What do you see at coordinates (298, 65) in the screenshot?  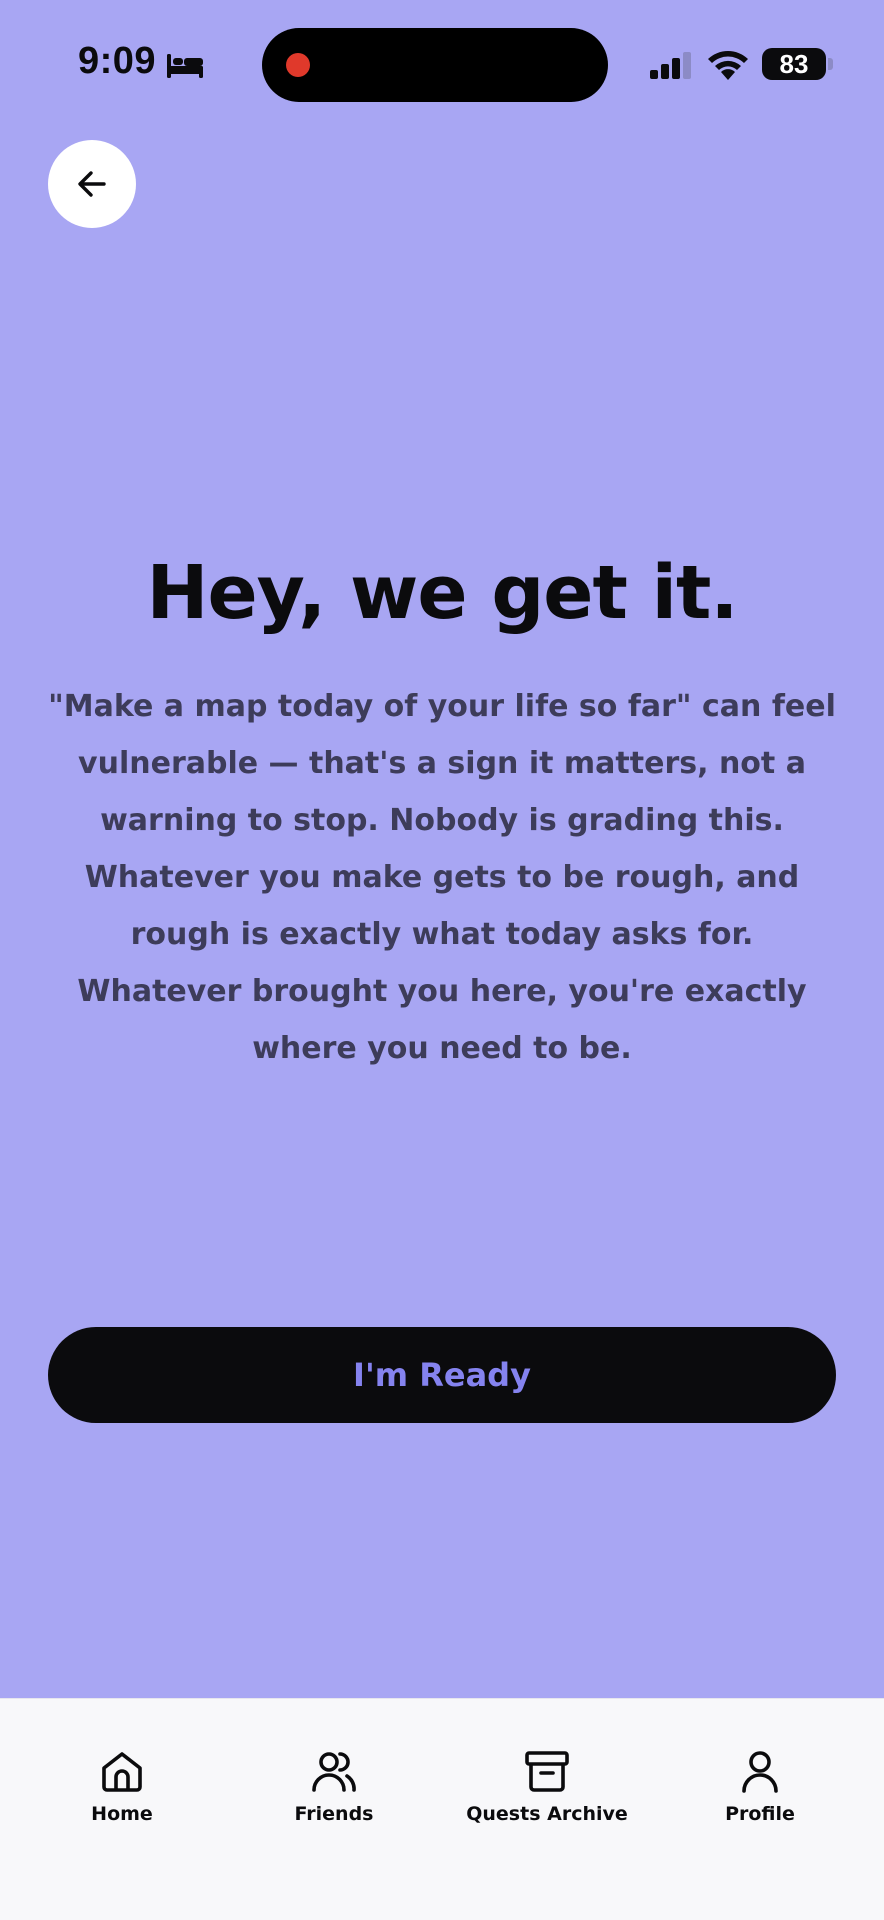 I see `recording-indicator` at bounding box center [298, 65].